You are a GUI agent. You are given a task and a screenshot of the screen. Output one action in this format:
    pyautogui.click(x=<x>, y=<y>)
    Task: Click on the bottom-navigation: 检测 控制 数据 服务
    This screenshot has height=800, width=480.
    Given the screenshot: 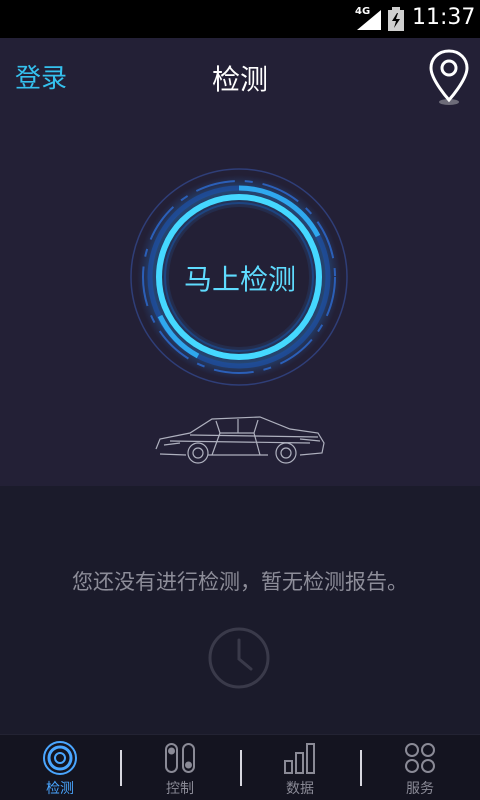 What is the action you would take?
    pyautogui.click(x=240, y=767)
    